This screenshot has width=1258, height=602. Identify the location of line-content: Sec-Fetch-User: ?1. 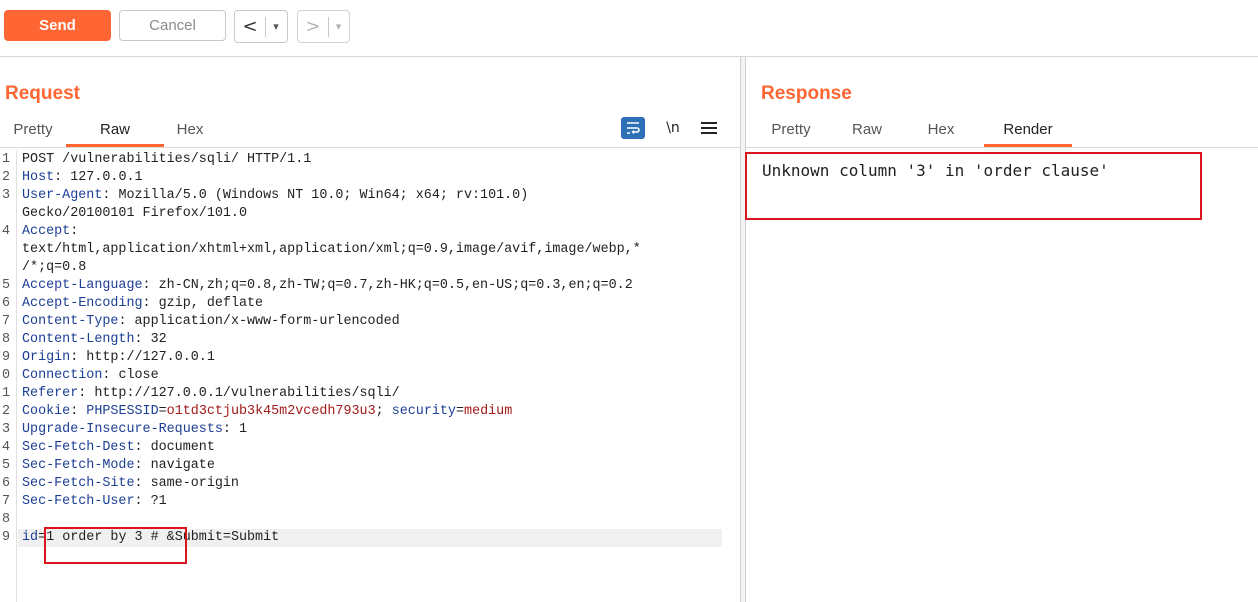
(94, 502).